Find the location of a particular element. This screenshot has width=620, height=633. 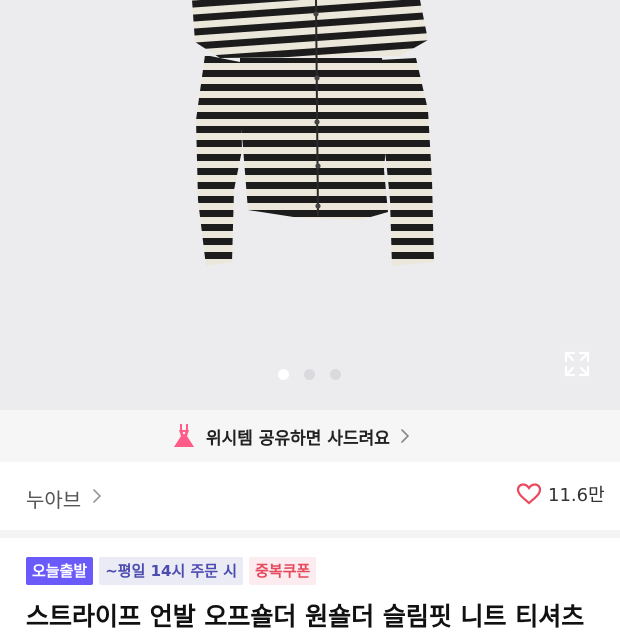

section-divider is located at coordinates (310, 534).